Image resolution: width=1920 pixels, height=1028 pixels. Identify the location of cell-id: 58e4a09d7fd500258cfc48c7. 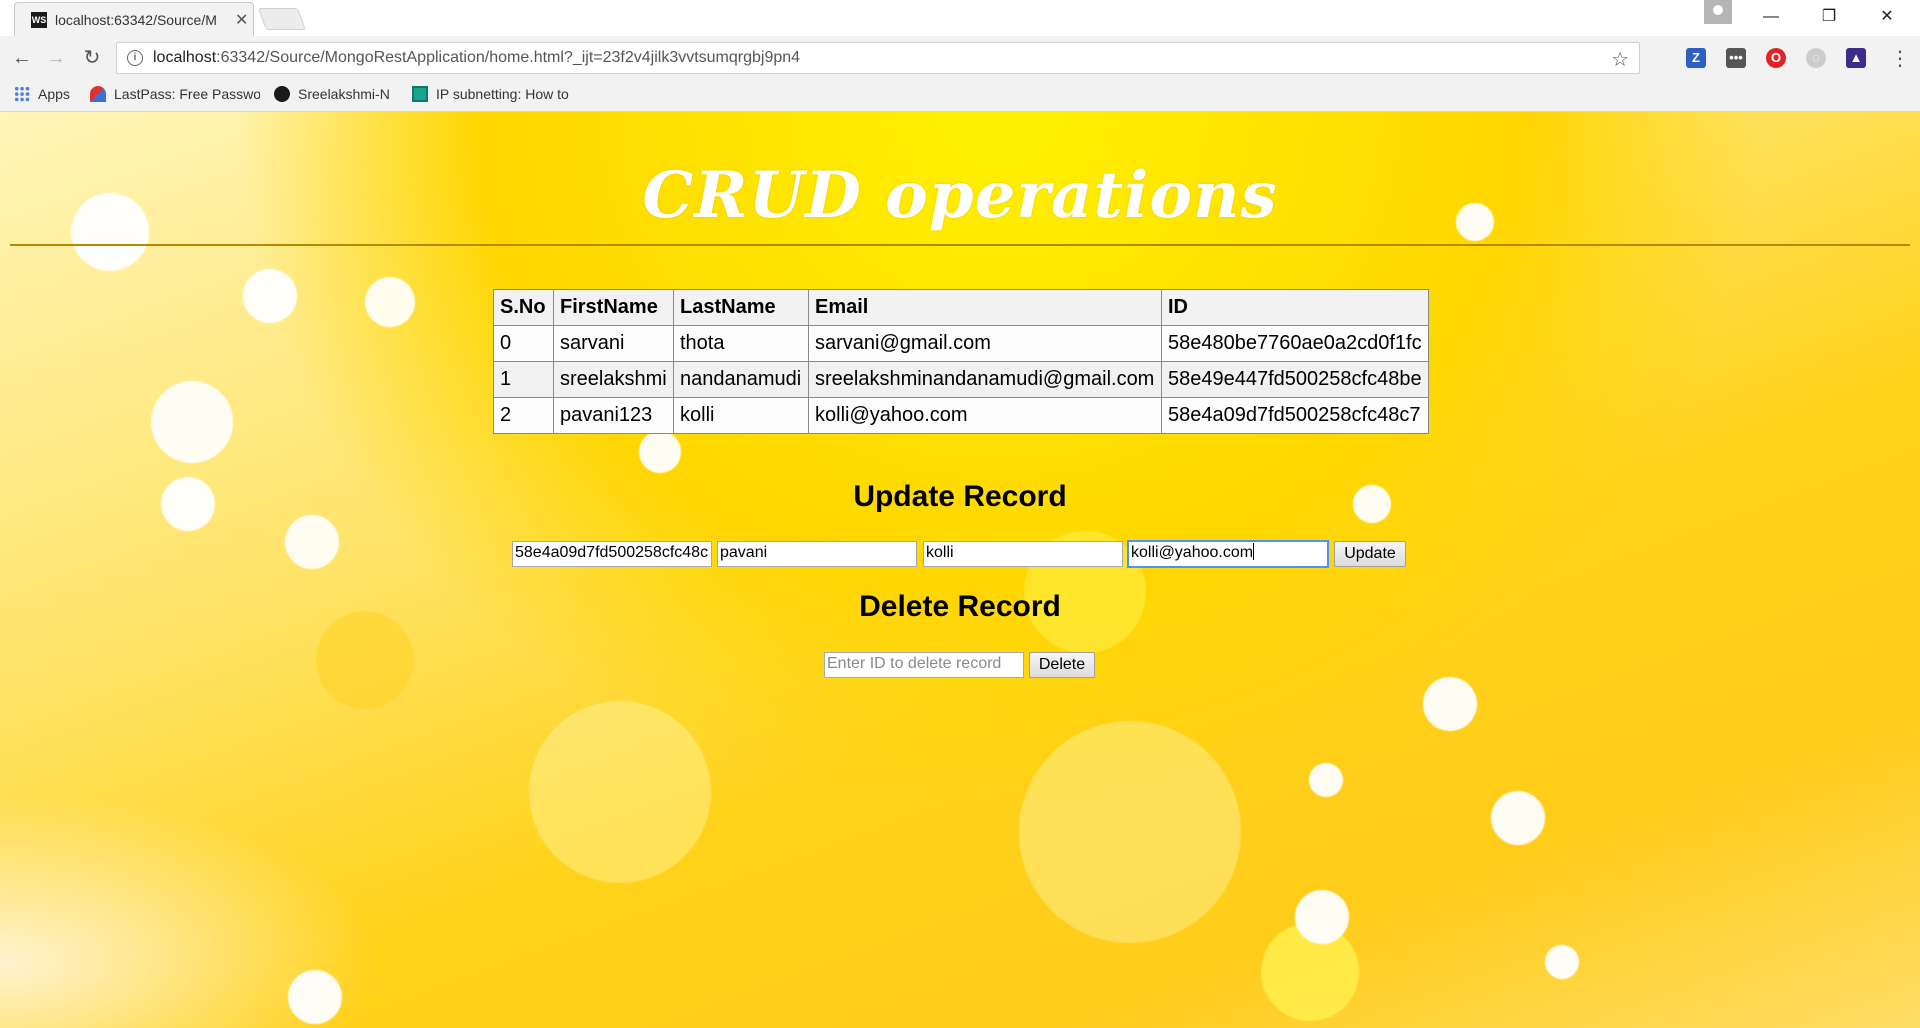
(1295, 415).